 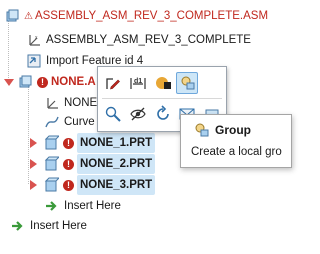 What do you see at coordinates (116, 164) in the screenshot?
I see `tree-item-label: NONE_2.PRT` at bounding box center [116, 164].